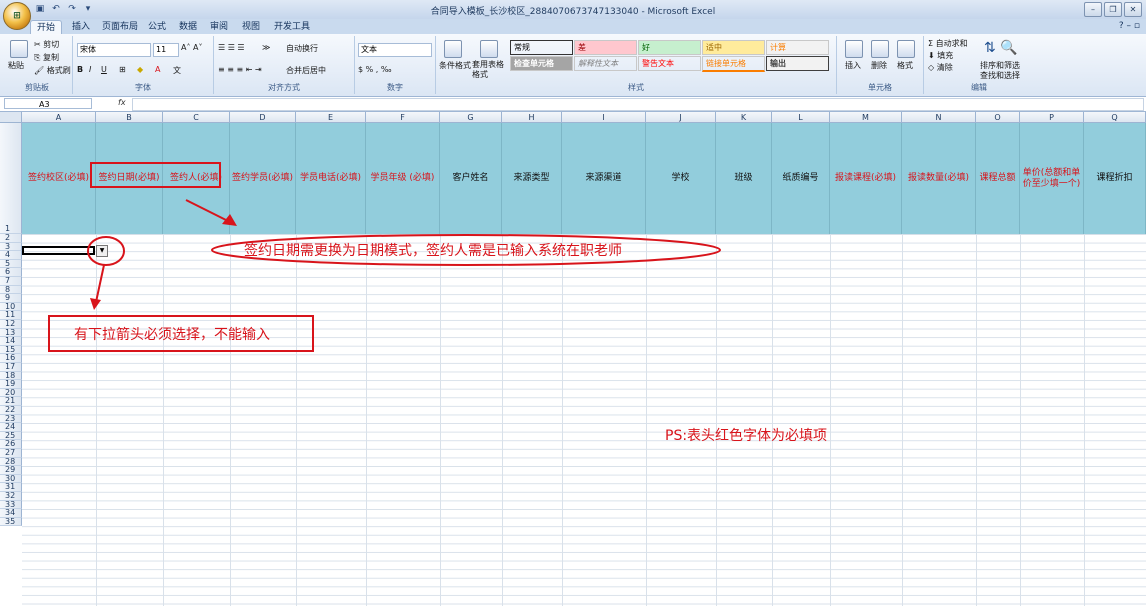 This screenshot has width=1146, height=606. I want to click on autosum-button: Σ 自动求和, so click(948, 43).